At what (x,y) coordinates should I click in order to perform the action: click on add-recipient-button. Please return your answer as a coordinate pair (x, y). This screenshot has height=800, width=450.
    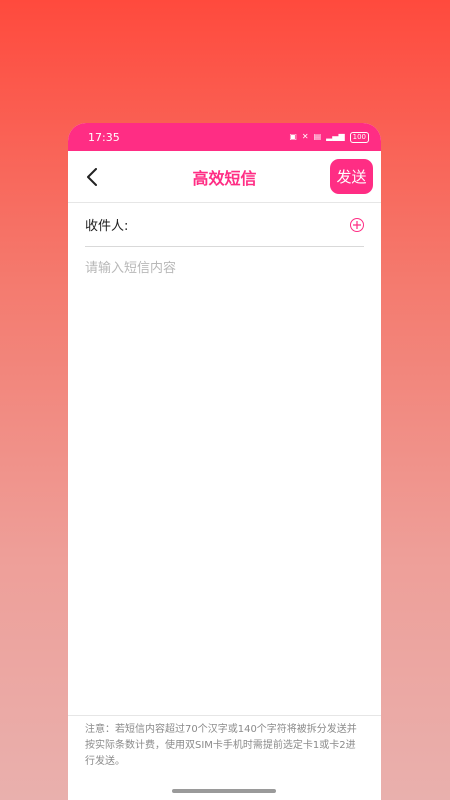
    Looking at the image, I should click on (357, 224).